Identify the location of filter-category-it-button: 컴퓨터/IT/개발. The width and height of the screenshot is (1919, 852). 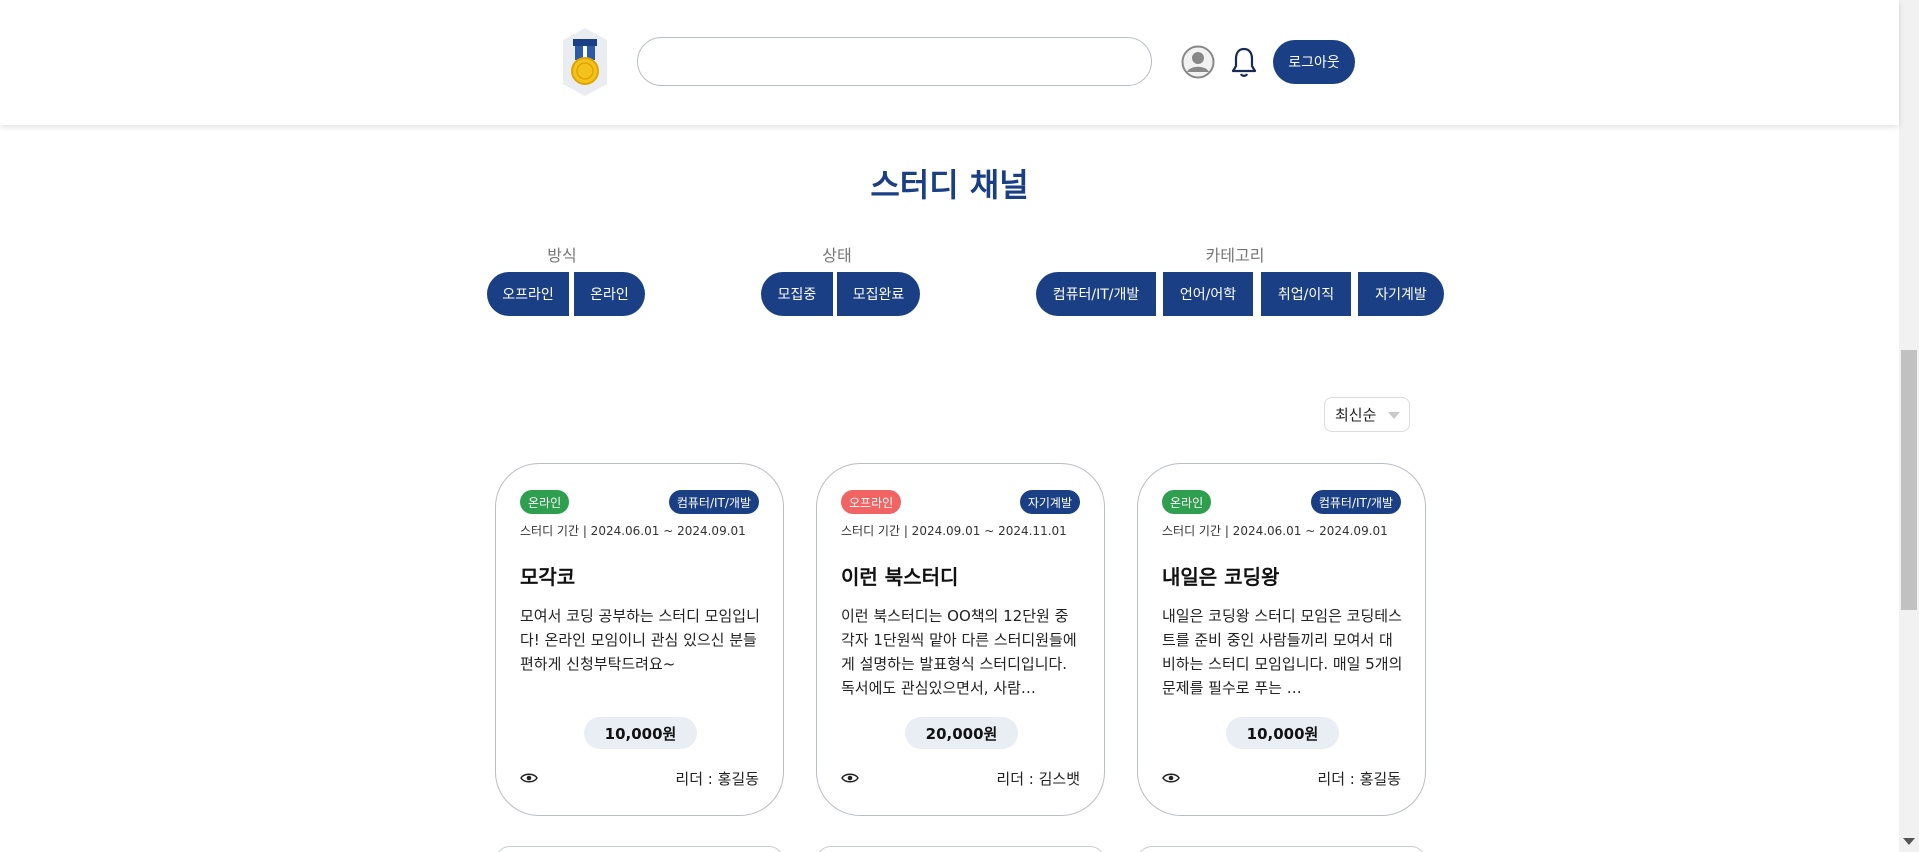
(1096, 294).